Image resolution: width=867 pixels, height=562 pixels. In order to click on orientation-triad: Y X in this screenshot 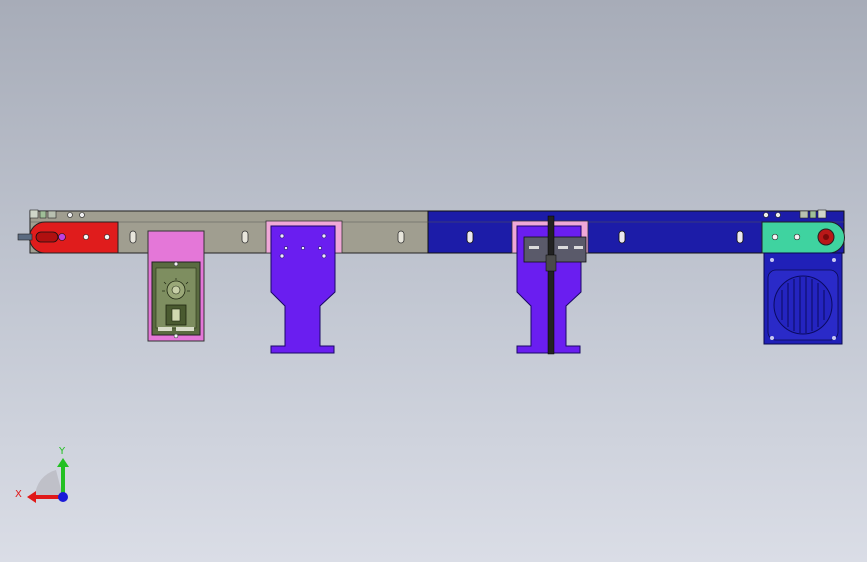, I will do `click(42, 474)`.